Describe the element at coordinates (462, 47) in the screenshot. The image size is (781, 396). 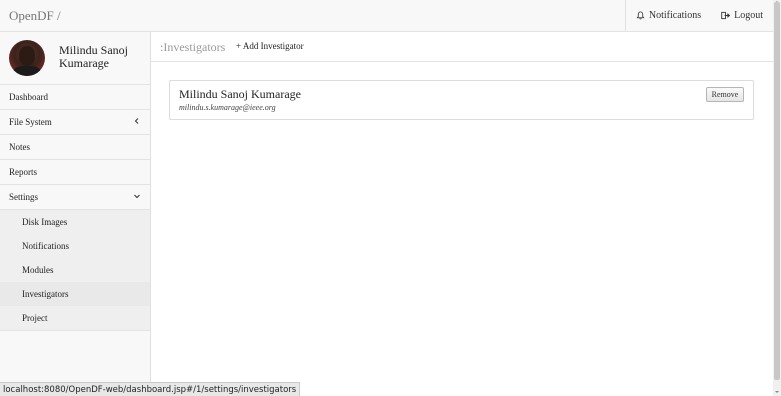
I see `content-header: :Investigators + Add Investigator` at that location.